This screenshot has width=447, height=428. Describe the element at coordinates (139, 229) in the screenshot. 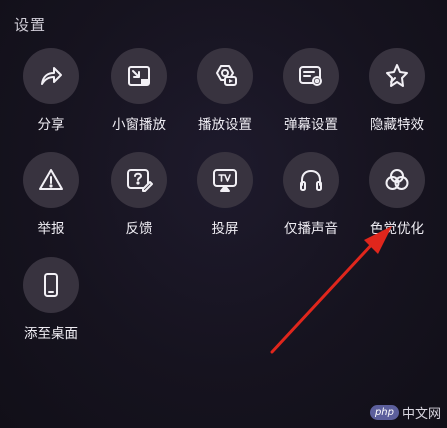

I see `feedback-label: 反馈` at that location.